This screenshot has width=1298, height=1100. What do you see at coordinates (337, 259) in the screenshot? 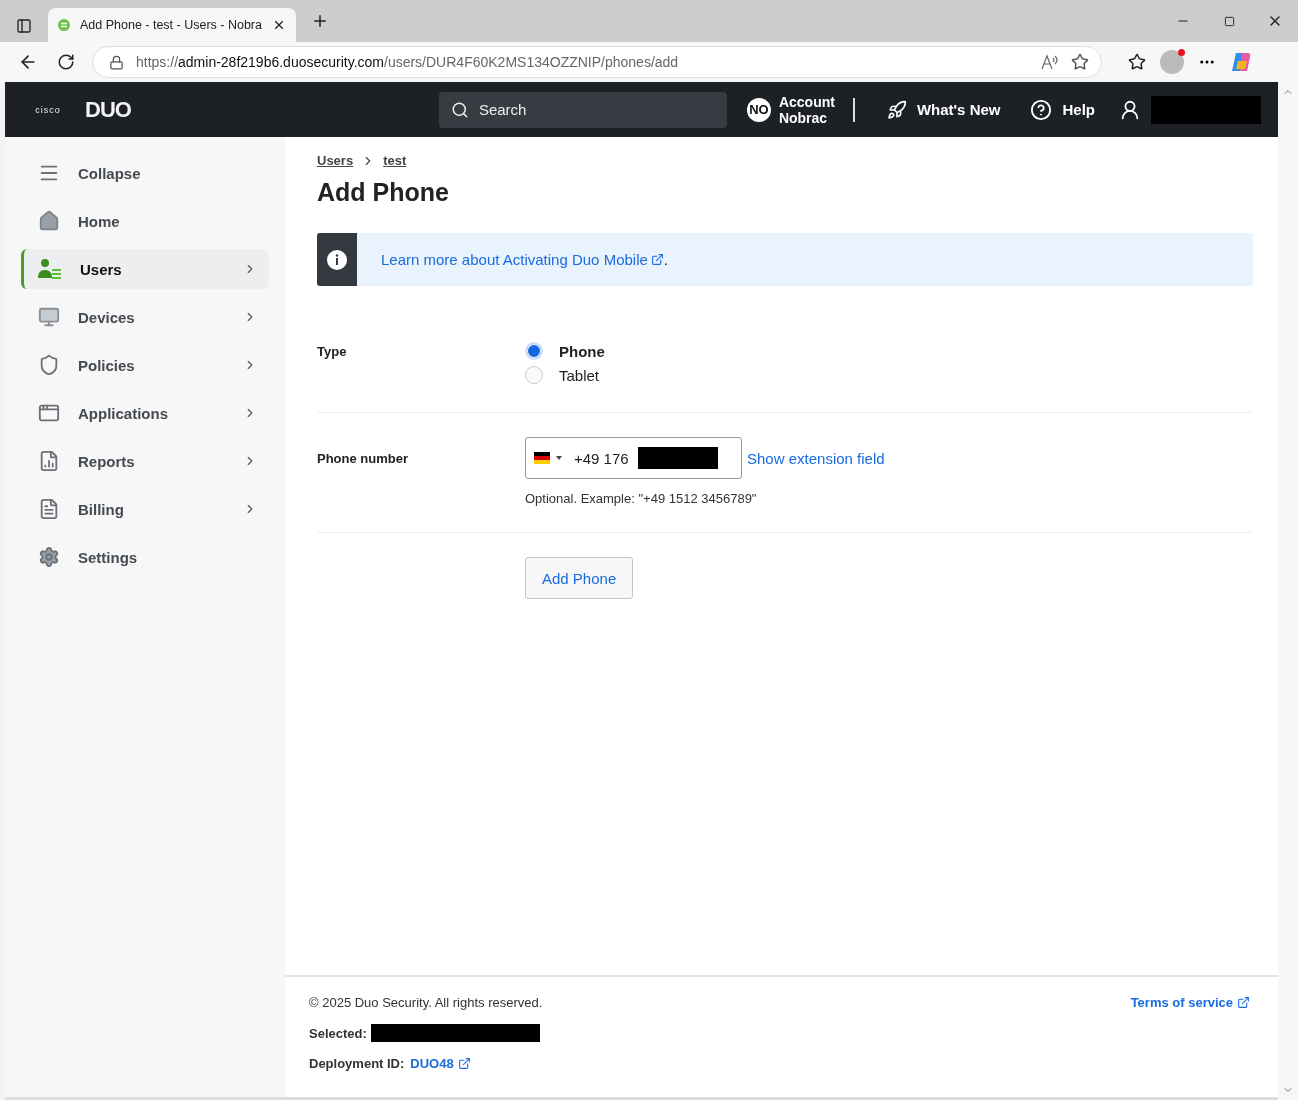
I see `info-icon` at bounding box center [337, 259].